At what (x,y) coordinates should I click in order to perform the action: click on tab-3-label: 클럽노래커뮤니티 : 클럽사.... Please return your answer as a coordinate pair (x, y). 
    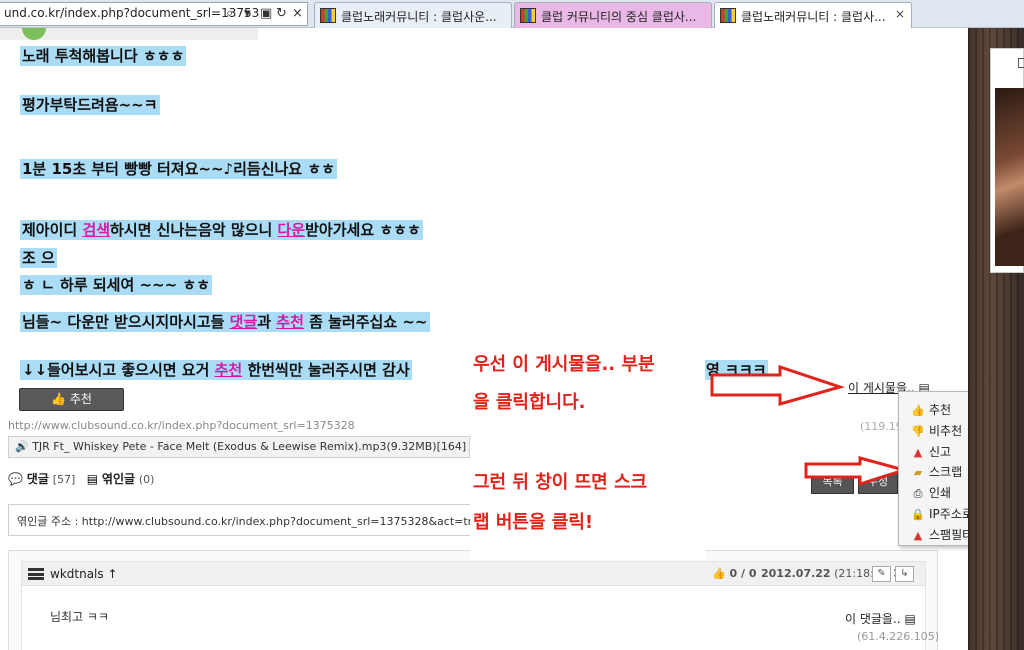
    Looking at the image, I should click on (813, 17).